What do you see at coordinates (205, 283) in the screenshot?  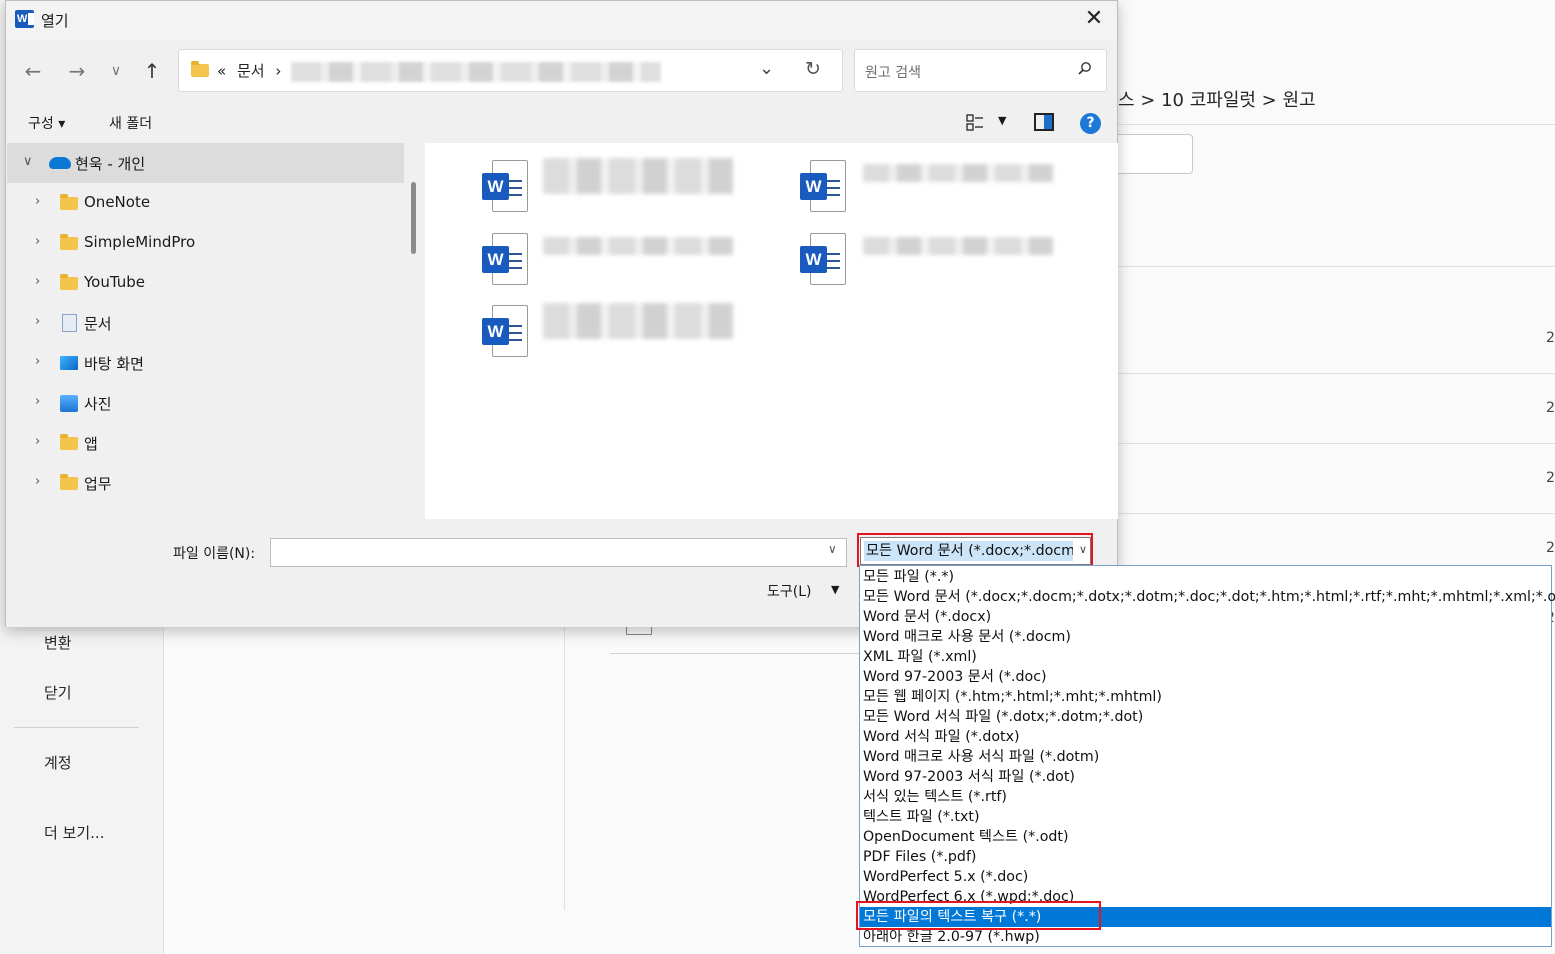 I see `tree-item-youtube: › YouTube` at bounding box center [205, 283].